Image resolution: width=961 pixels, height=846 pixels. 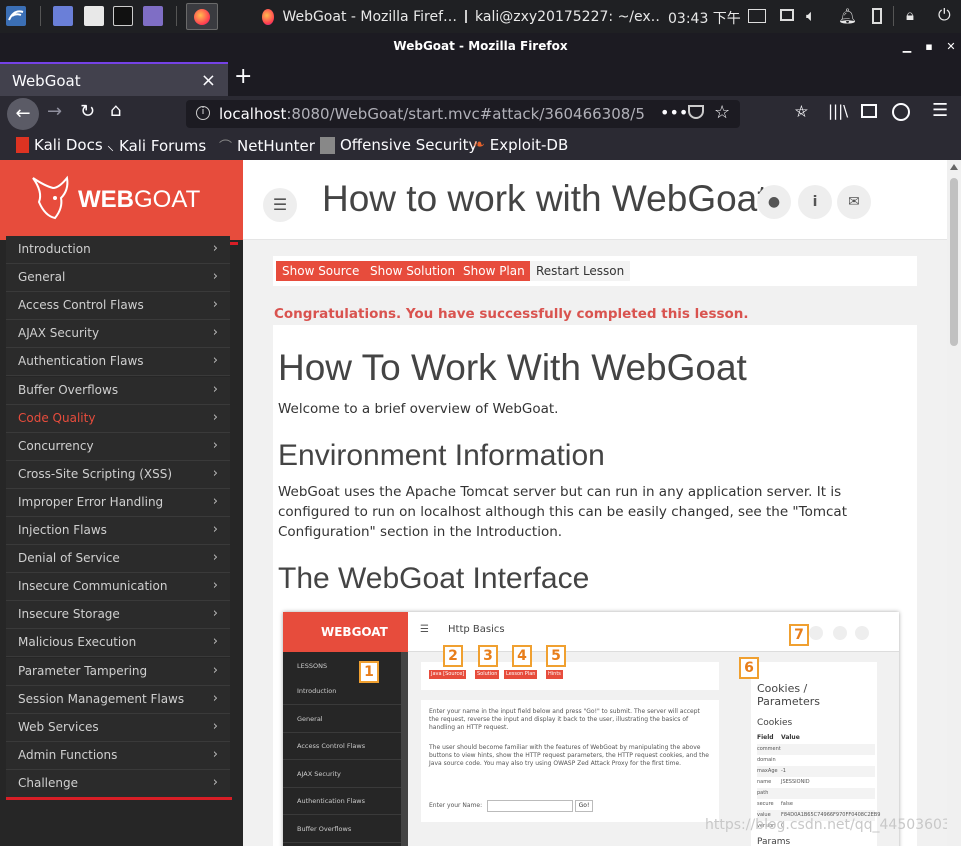 I want to click on power-icon: ⏻, so click(x=944, y=15).